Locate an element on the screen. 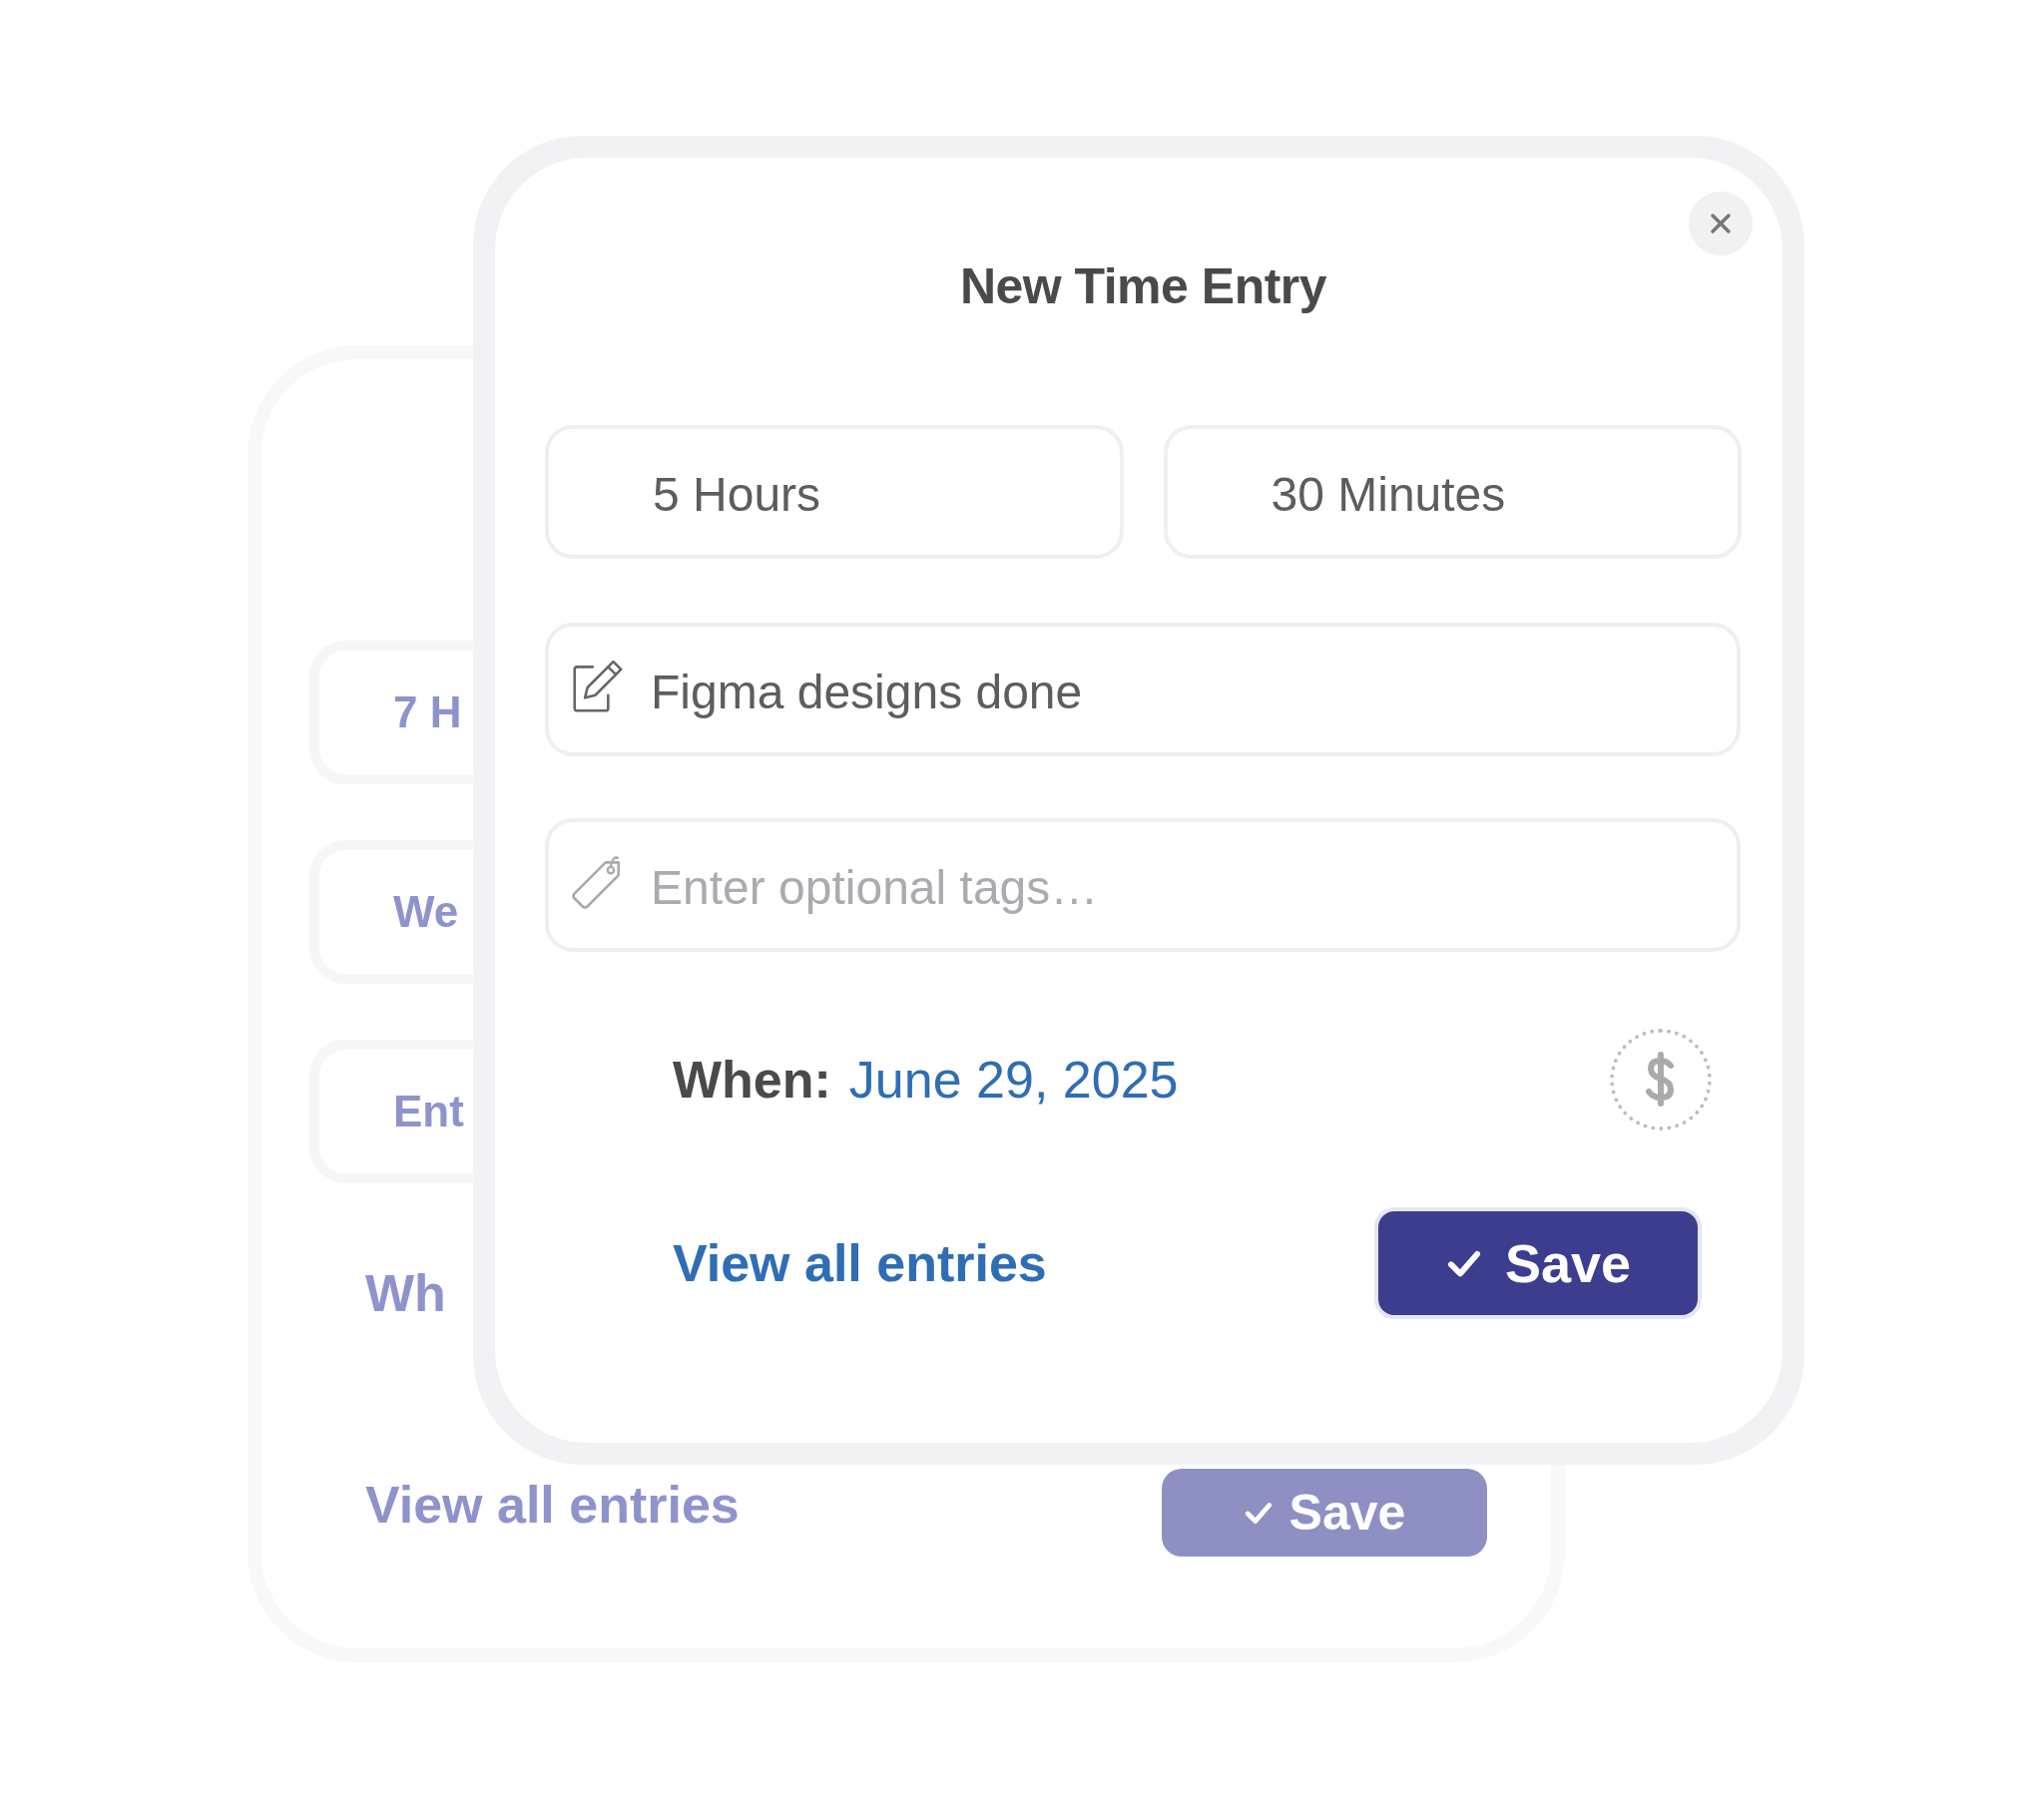  duration-field: 5 Hours is located at coordinates (834, 492).